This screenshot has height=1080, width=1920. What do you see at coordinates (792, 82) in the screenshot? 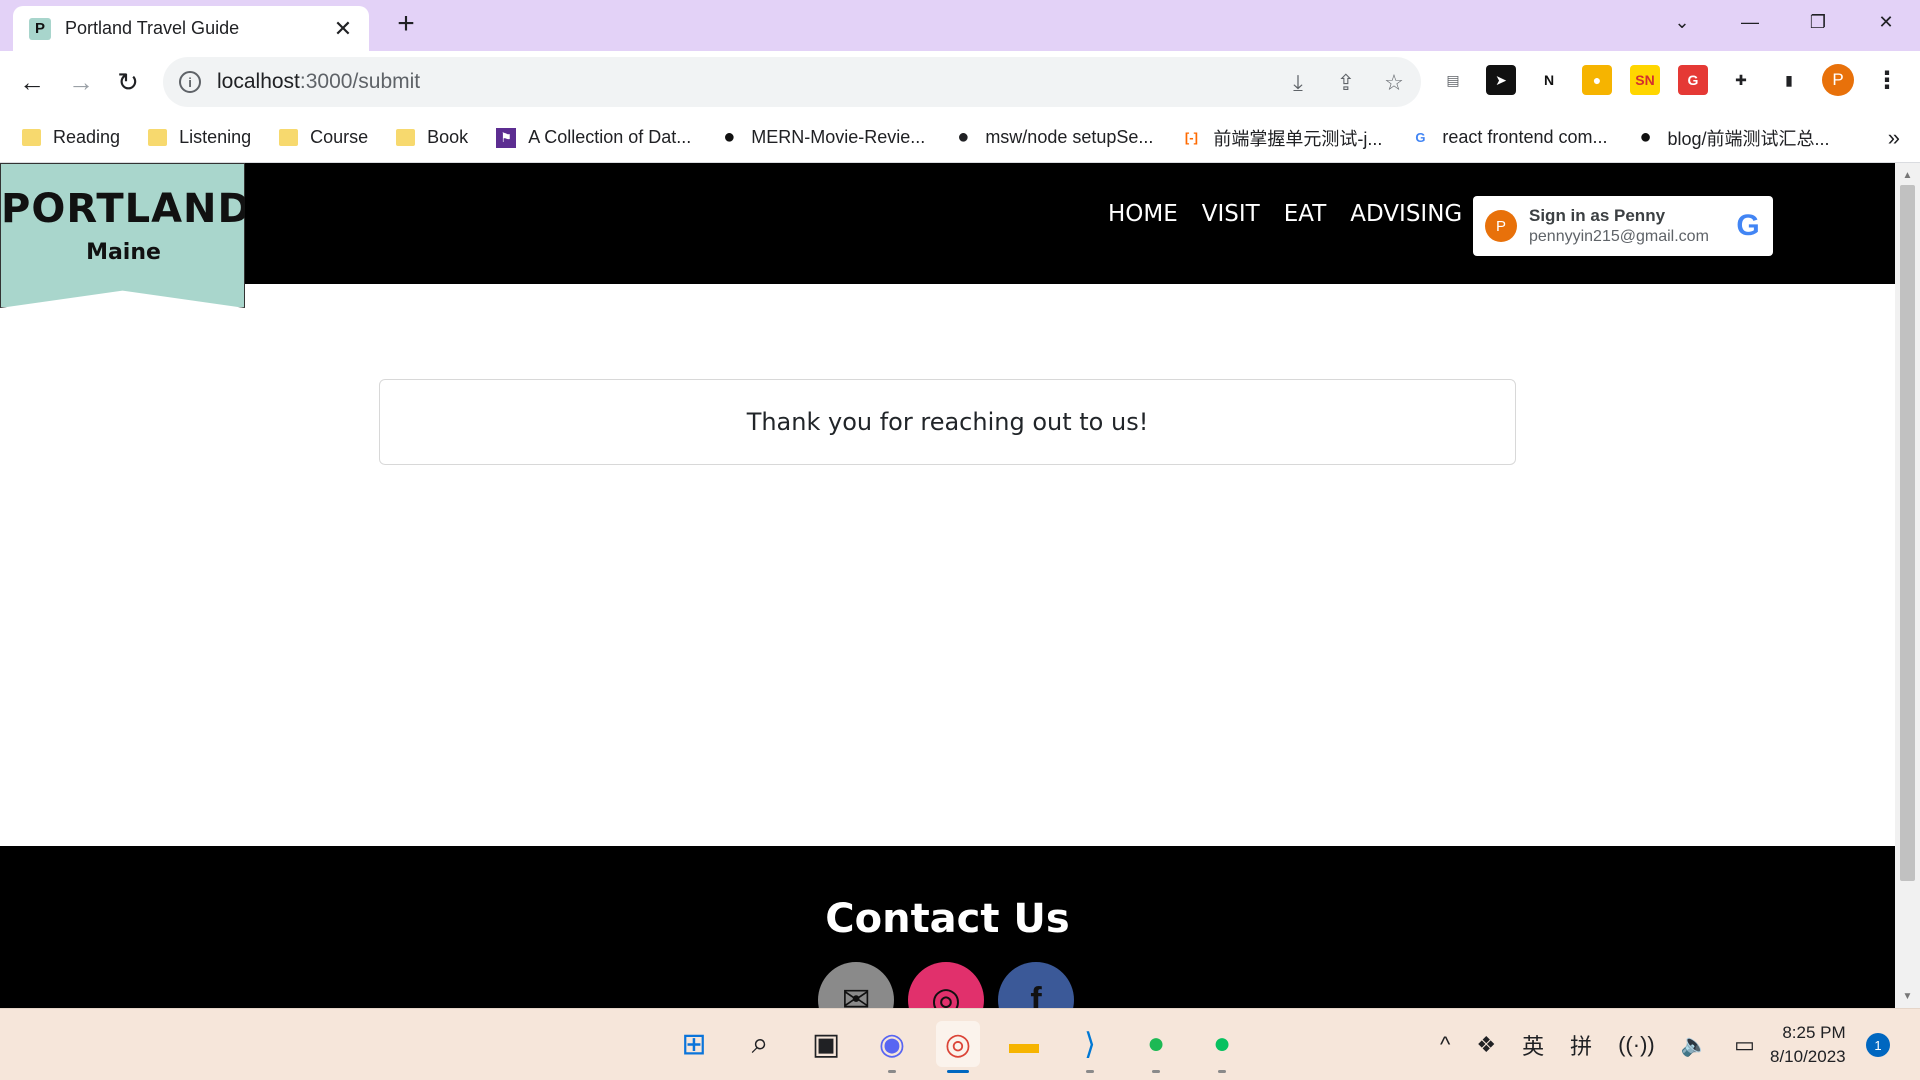
I see `address-bar: i localhost:3000/submit ⤓ ⇪ ☆` at bounding box center [792, 82].